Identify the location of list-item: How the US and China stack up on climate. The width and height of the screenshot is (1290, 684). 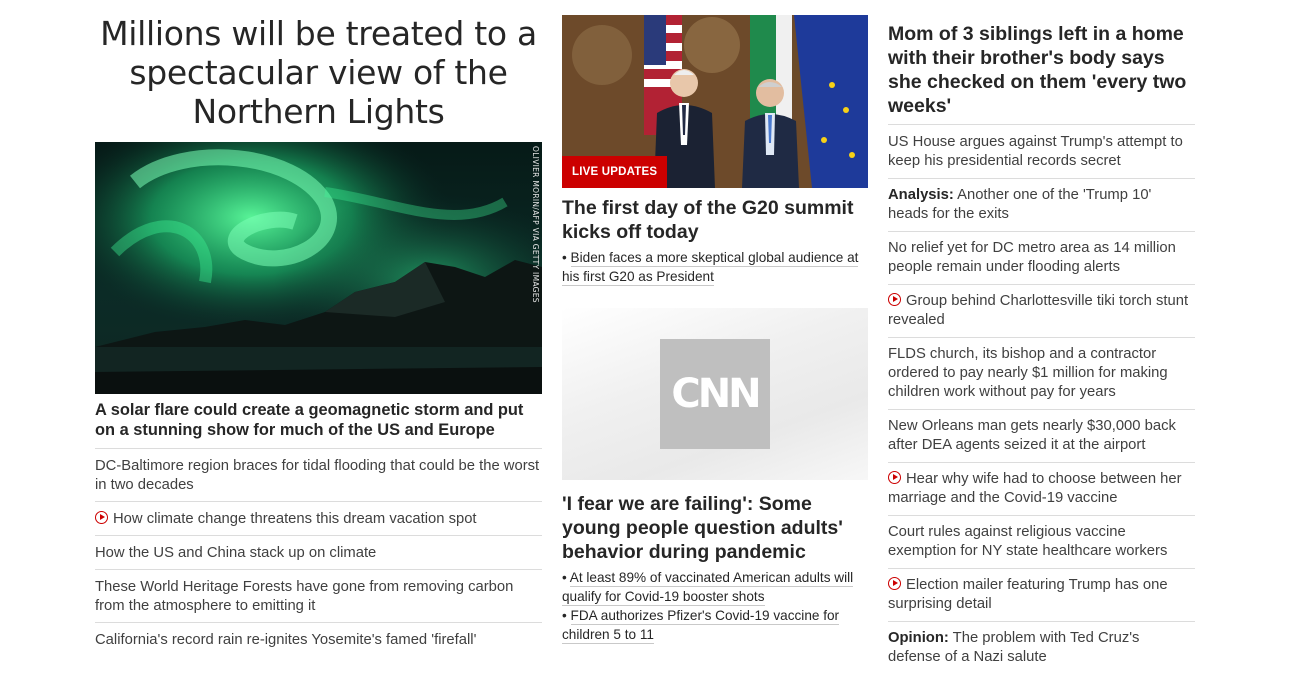
(318, 552).